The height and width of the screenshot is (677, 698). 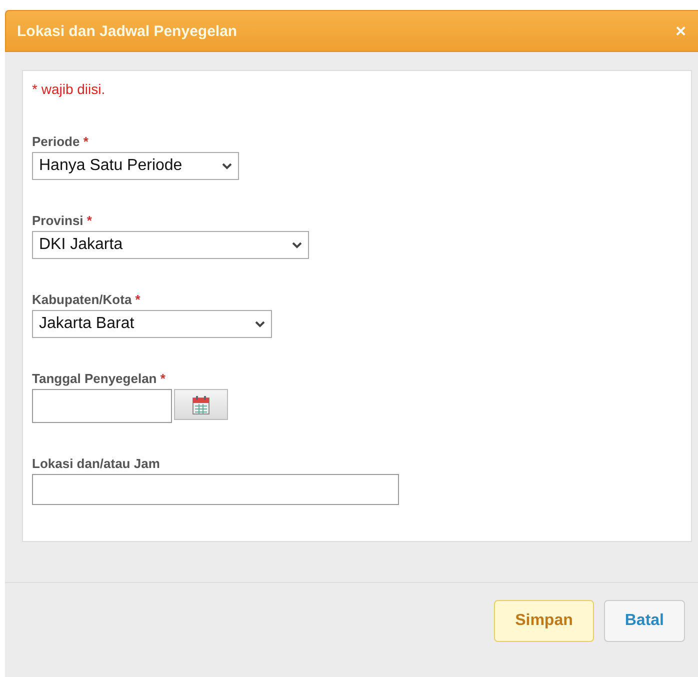 I want to click on field-label: Tanggal Penyegelan *, so click(x=99, y=378).